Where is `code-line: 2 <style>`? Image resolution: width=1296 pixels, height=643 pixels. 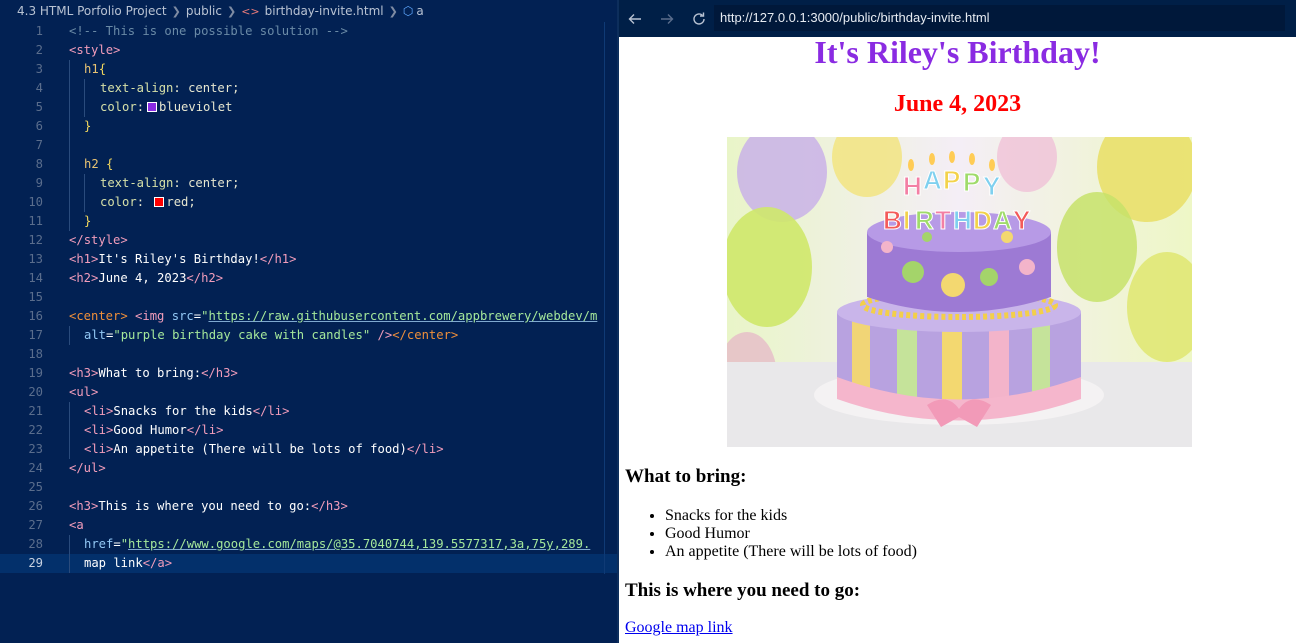
code-line: 2 <style> is located at coordinates (309, 50).